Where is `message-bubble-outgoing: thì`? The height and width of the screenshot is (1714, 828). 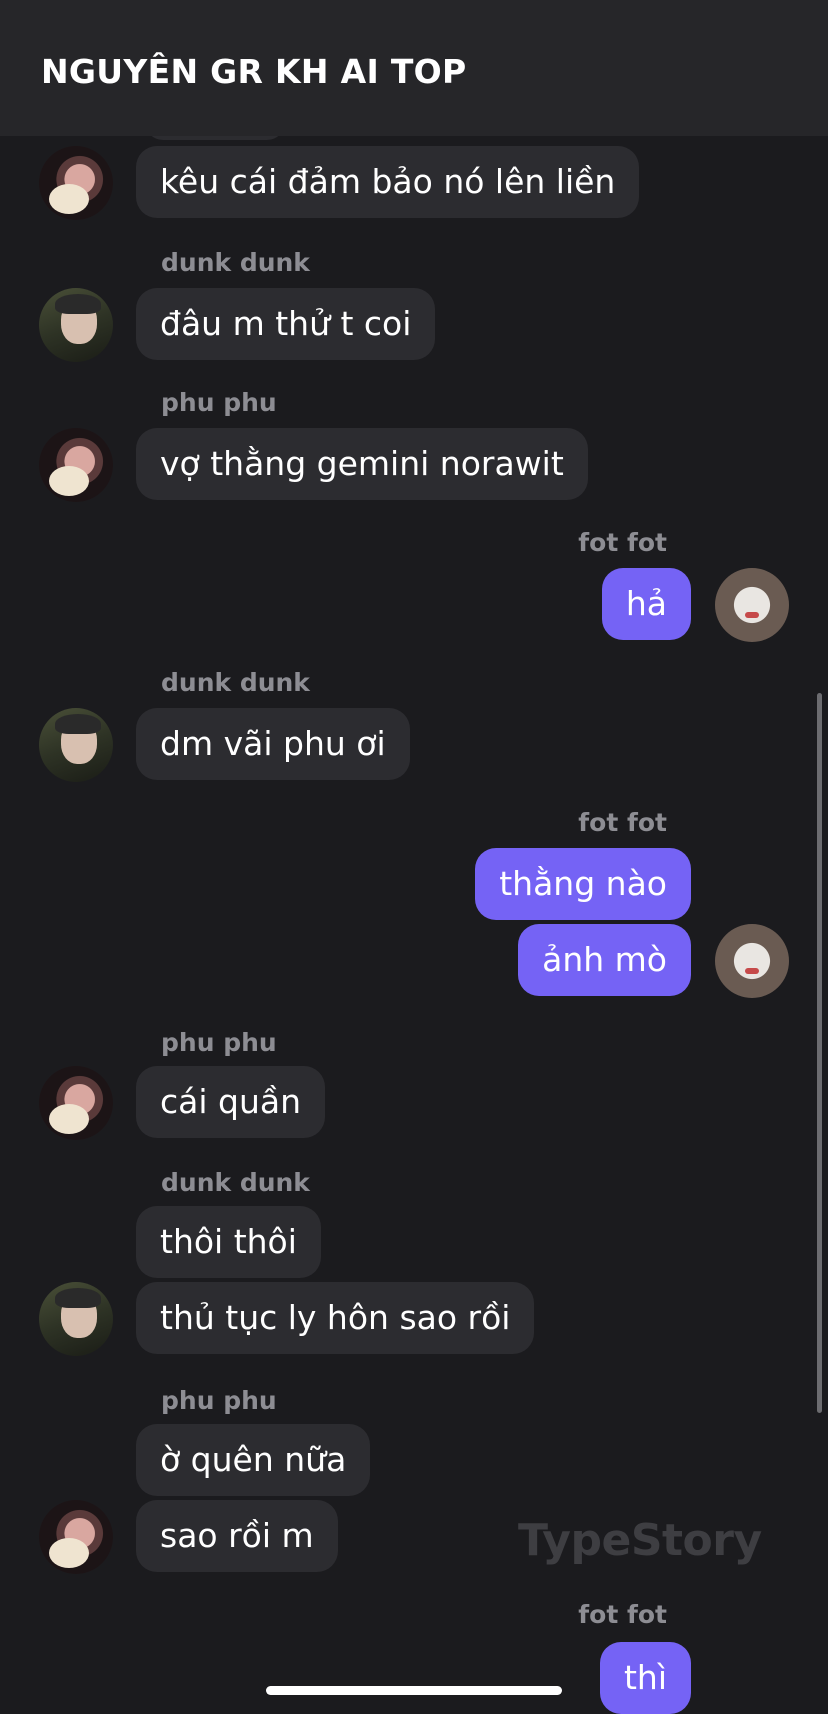
message-bubble-outgoing: thì is located at coordinates (645, 1678).